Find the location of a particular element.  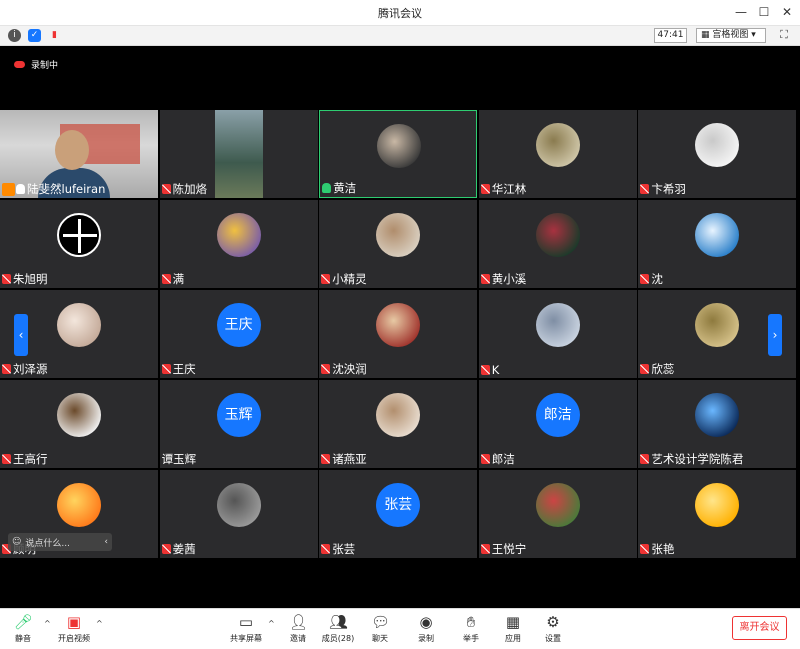

settings-button: ⚙ 设置 is located at coordinates (553, 628).